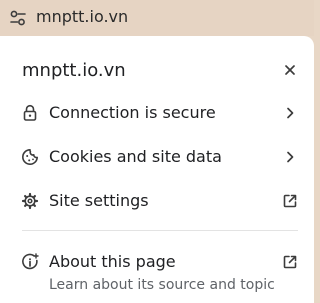 Image resolution: width=320 pixels, height=303 pixels. I want to click on lock-icon, so click(30, 113).